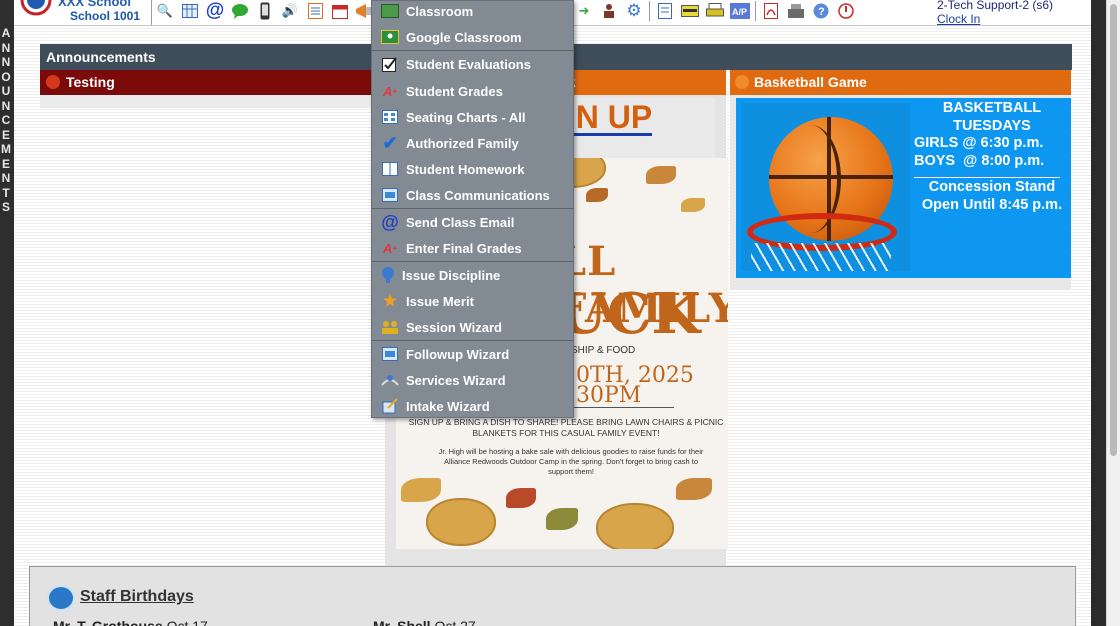 Image resolution: width=1120 pixels, height=626 pixels. I want to click on menu-item-send-class-email: @ Send Class Email, so click(472, 222).